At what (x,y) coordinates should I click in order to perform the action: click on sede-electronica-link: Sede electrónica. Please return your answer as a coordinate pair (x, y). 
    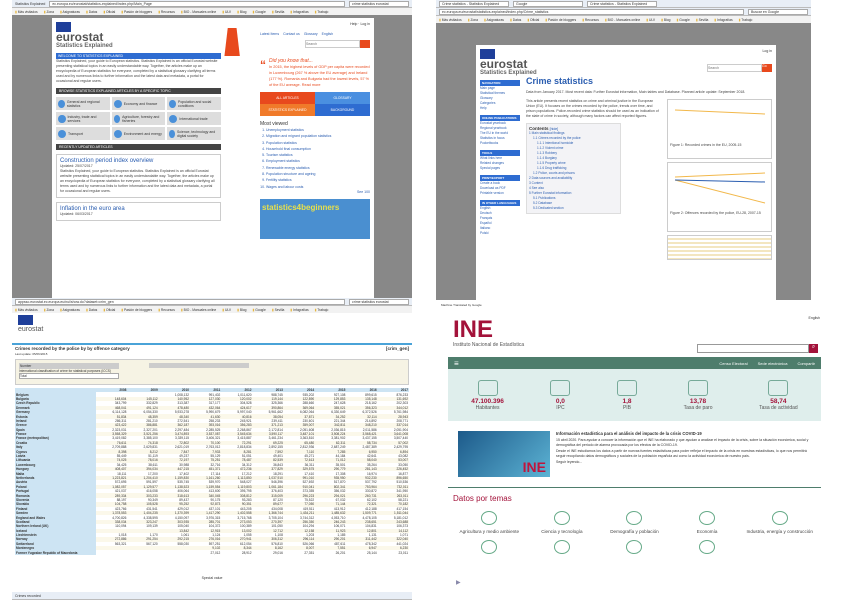
    Looking at the image, I should click on (773, 363).